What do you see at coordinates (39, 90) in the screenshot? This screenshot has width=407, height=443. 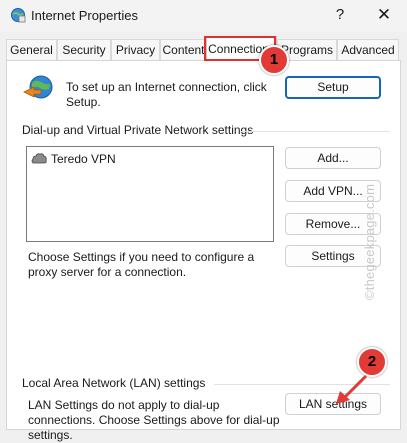 I see `internet-connection-icon` at bounding box center [39, 90].